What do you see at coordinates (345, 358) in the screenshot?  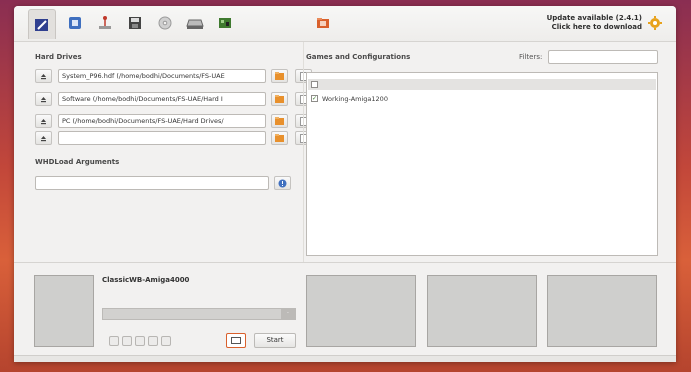 I see `status-strip` at bounding box center [345, 358].